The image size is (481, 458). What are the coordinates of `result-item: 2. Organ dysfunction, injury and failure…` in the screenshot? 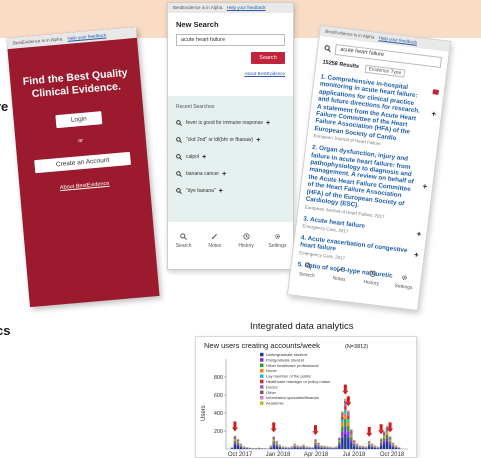 It's located at (366, 183).